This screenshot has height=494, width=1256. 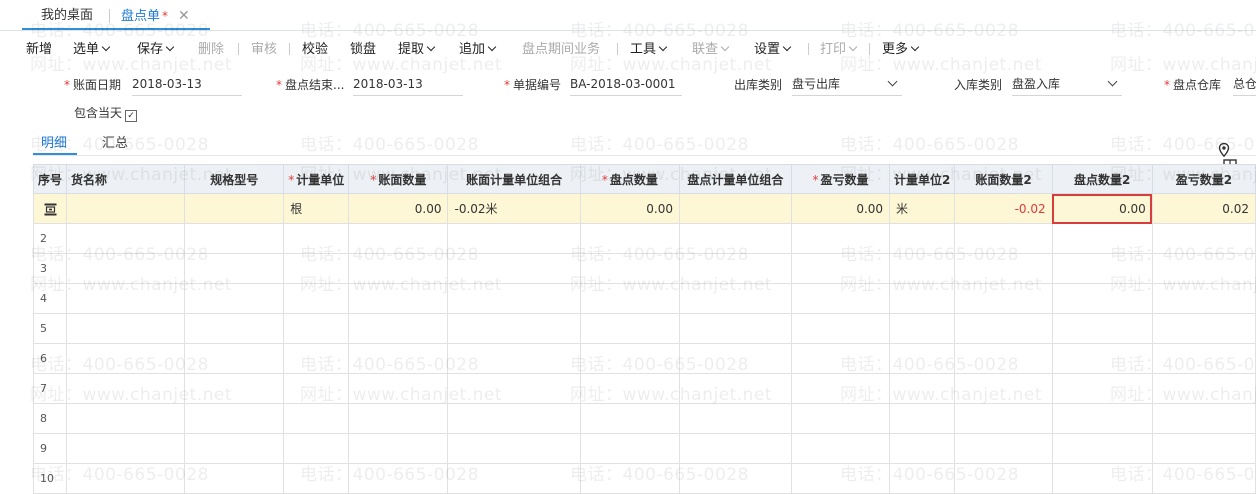 What do you see at coordinates (363, 47) in the screenshot?
I see `toolbar-lock-button: 锁盘` at bounding box center [363, 47].